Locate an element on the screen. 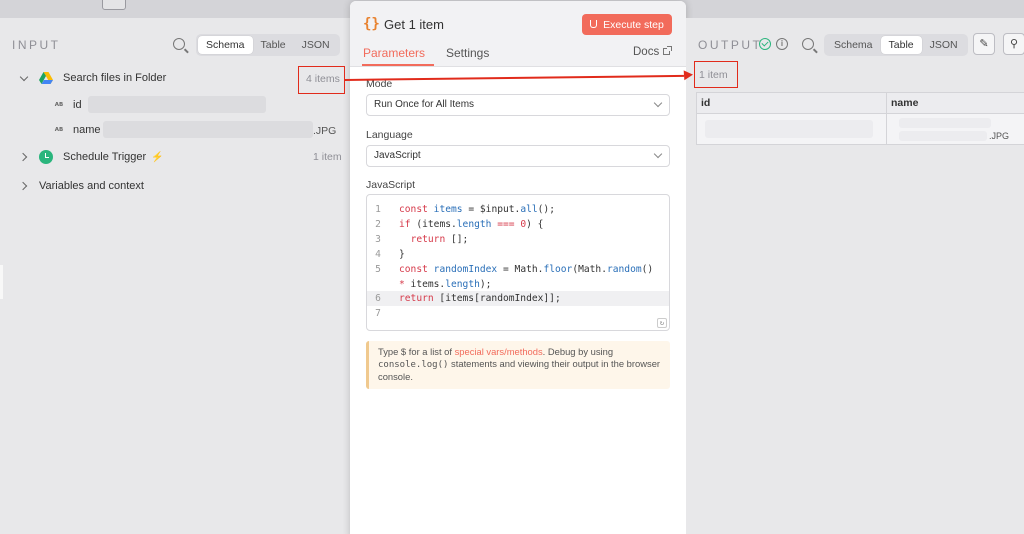  active-tab-indicator is located at coordinates (398, 65).